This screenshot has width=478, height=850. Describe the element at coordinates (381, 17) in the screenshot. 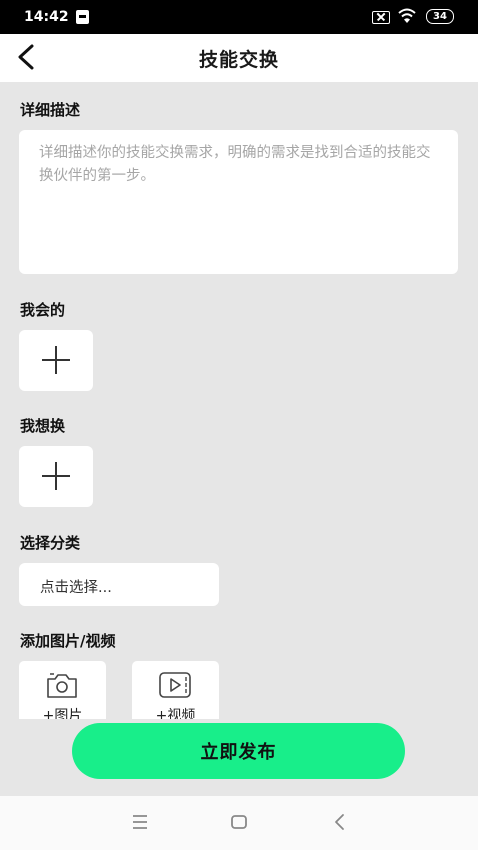

I see `no-sim-icon` at that location.